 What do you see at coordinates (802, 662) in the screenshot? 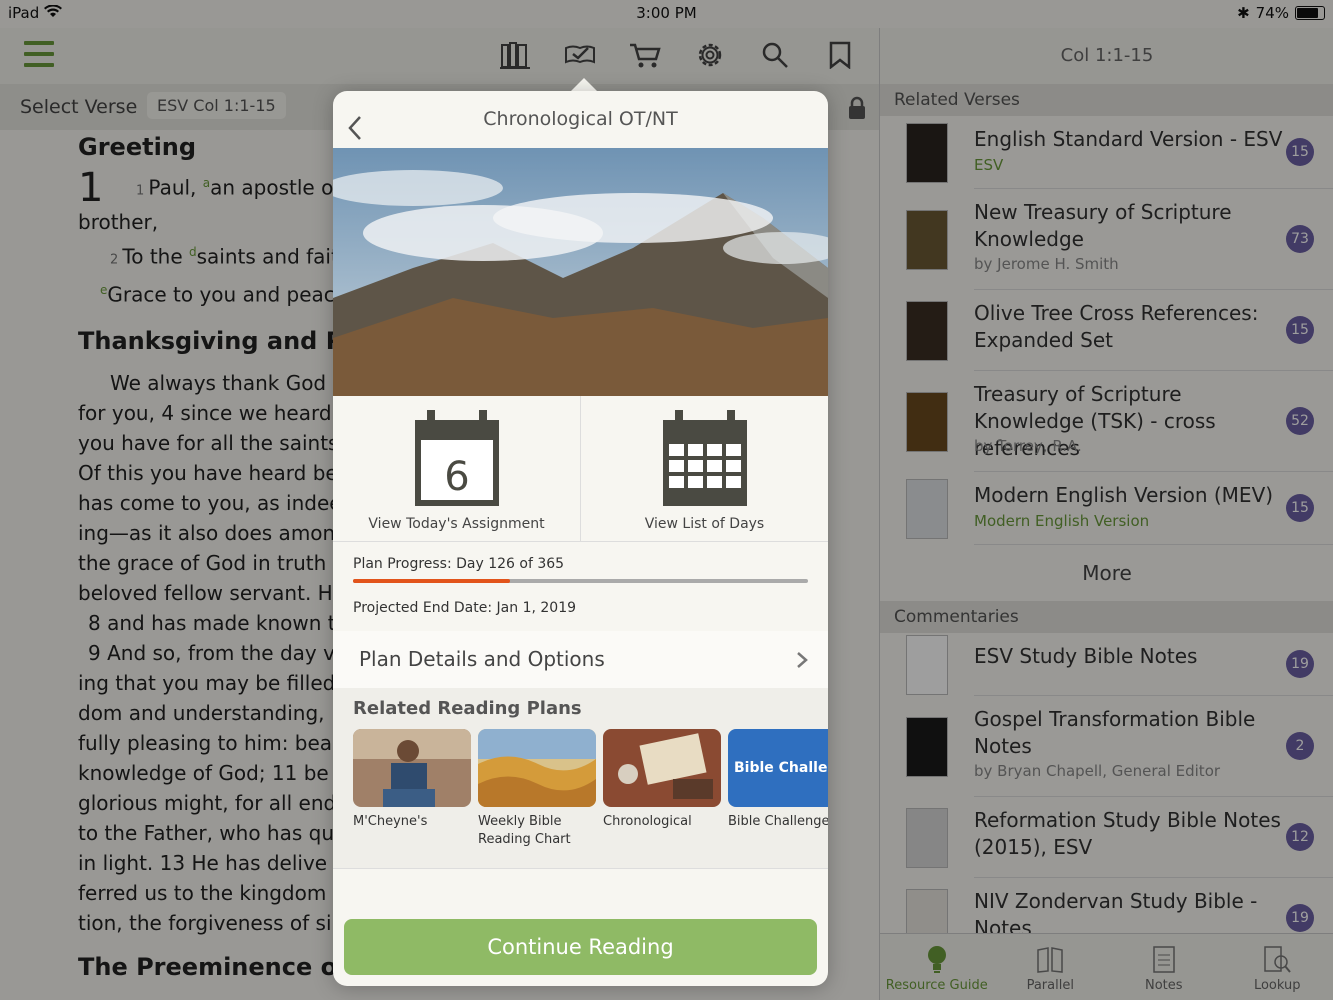
I see `chevron-right-icon` at bounding box center [802, 662].